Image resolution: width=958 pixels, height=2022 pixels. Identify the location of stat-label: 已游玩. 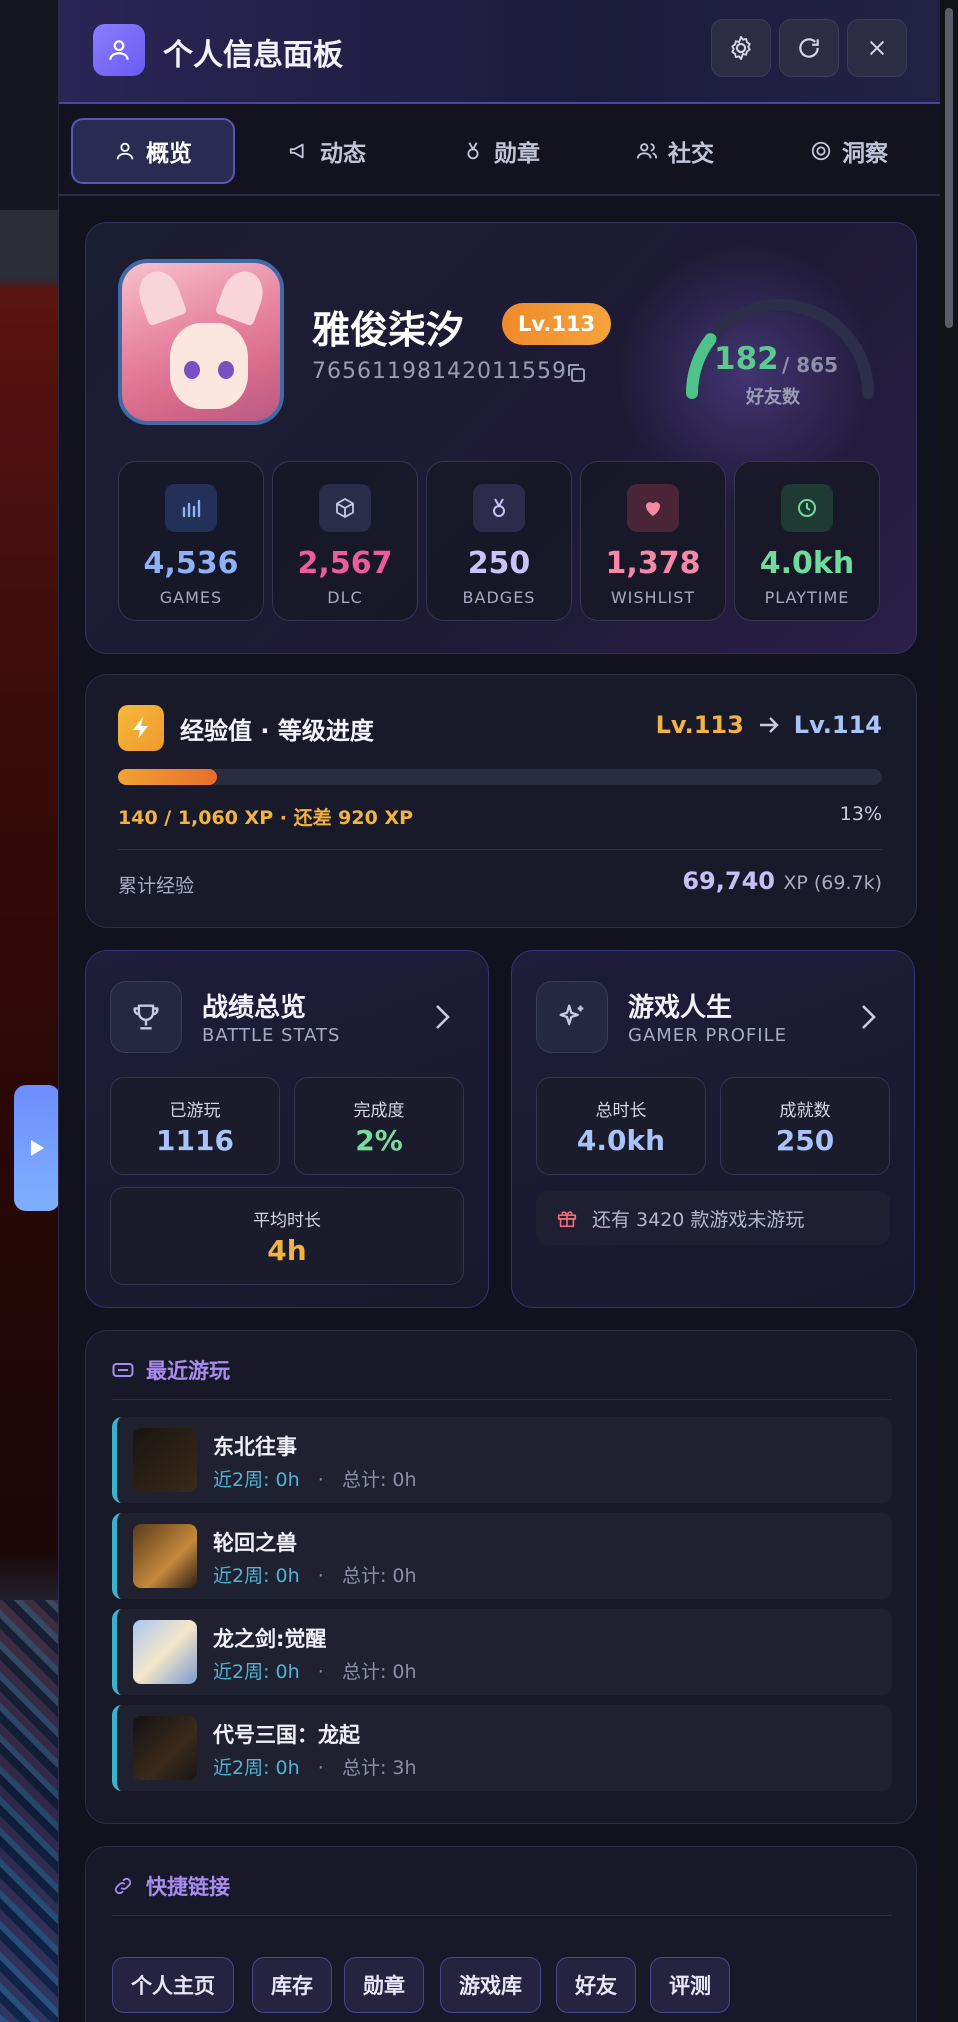
(195, 1111).